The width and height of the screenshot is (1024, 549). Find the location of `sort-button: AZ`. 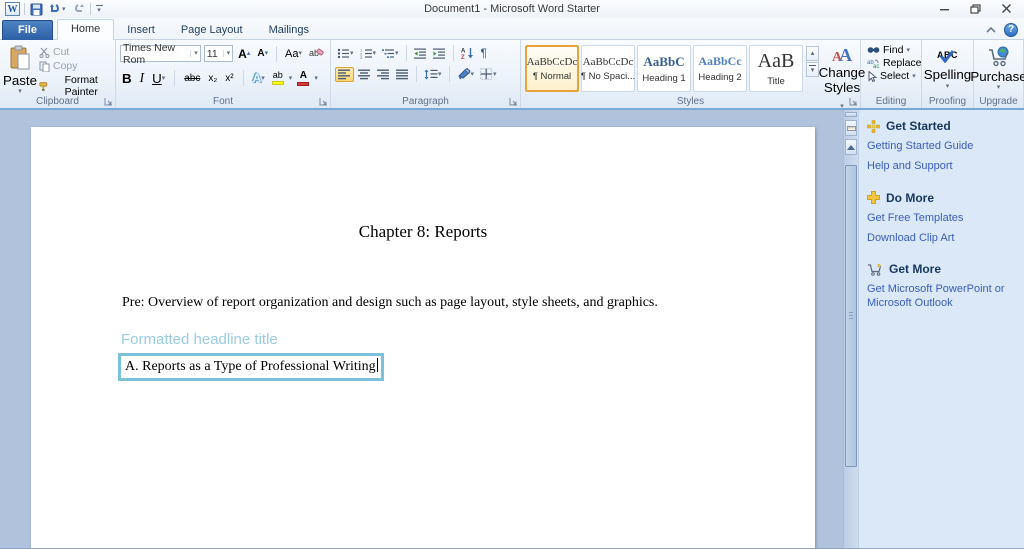

sort-button: AZ is located at coordinates (468, 53).